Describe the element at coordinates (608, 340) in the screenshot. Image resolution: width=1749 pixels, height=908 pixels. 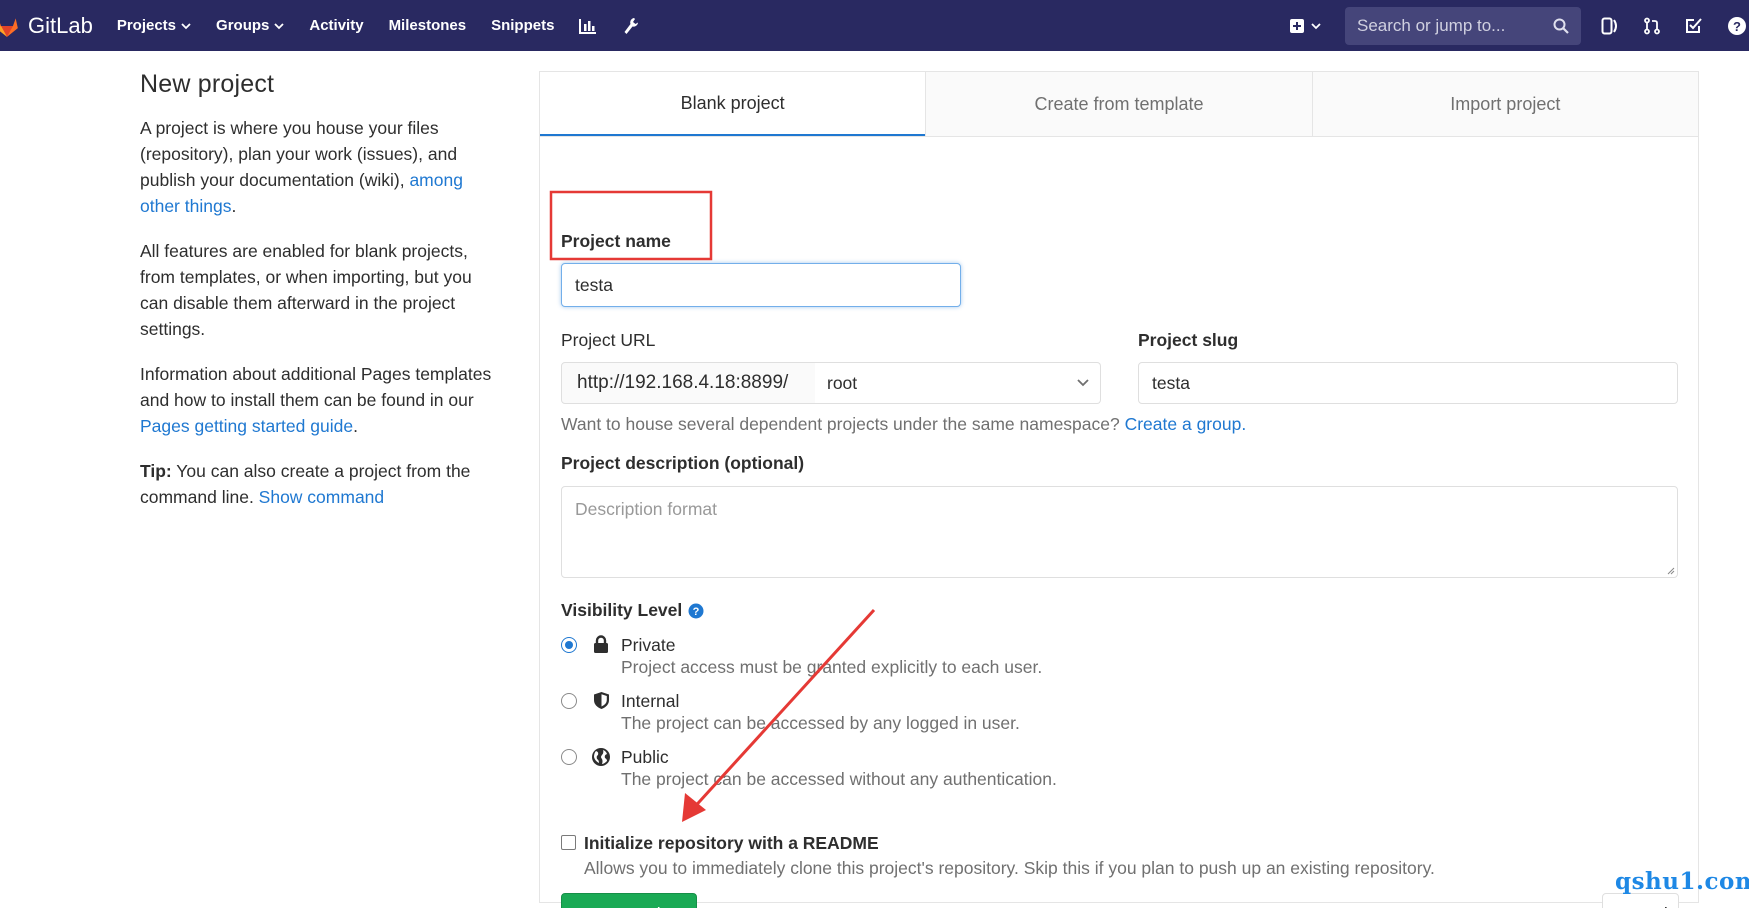
I see `project-url-label: Project URL` at that location.